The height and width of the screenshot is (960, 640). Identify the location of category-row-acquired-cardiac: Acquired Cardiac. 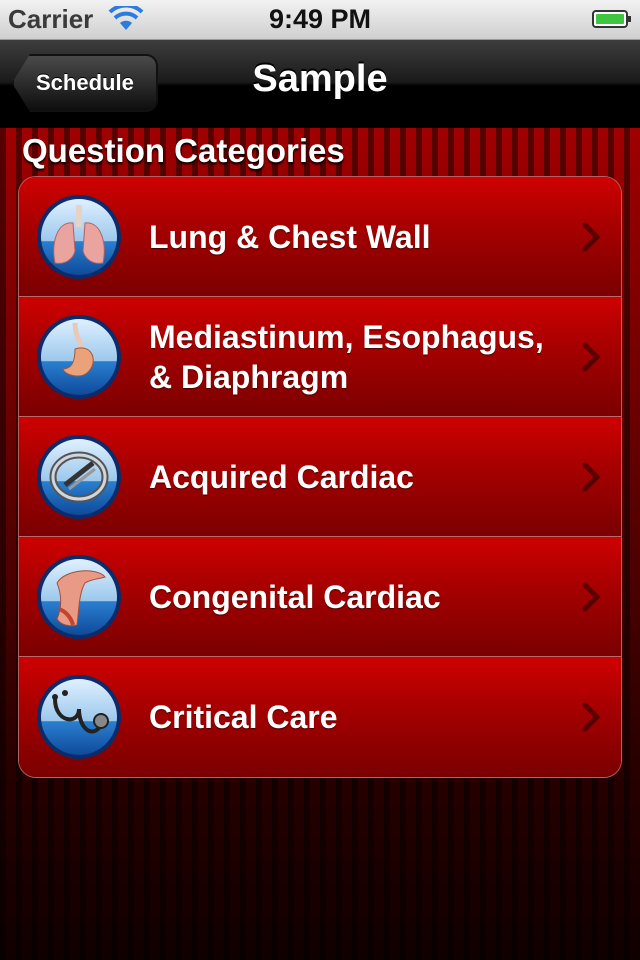
(320, 477).